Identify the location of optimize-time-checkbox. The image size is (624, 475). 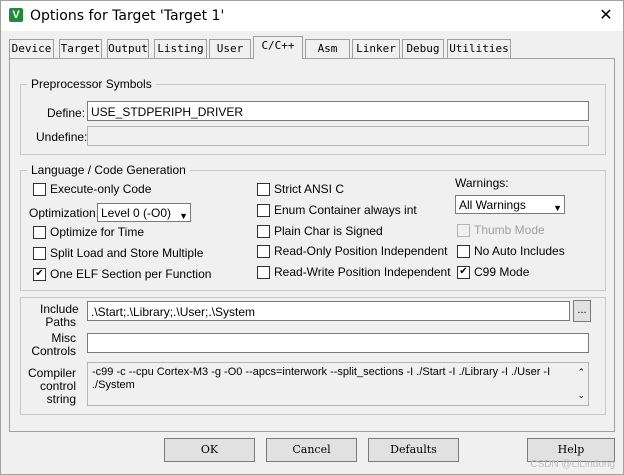
(39, 232).